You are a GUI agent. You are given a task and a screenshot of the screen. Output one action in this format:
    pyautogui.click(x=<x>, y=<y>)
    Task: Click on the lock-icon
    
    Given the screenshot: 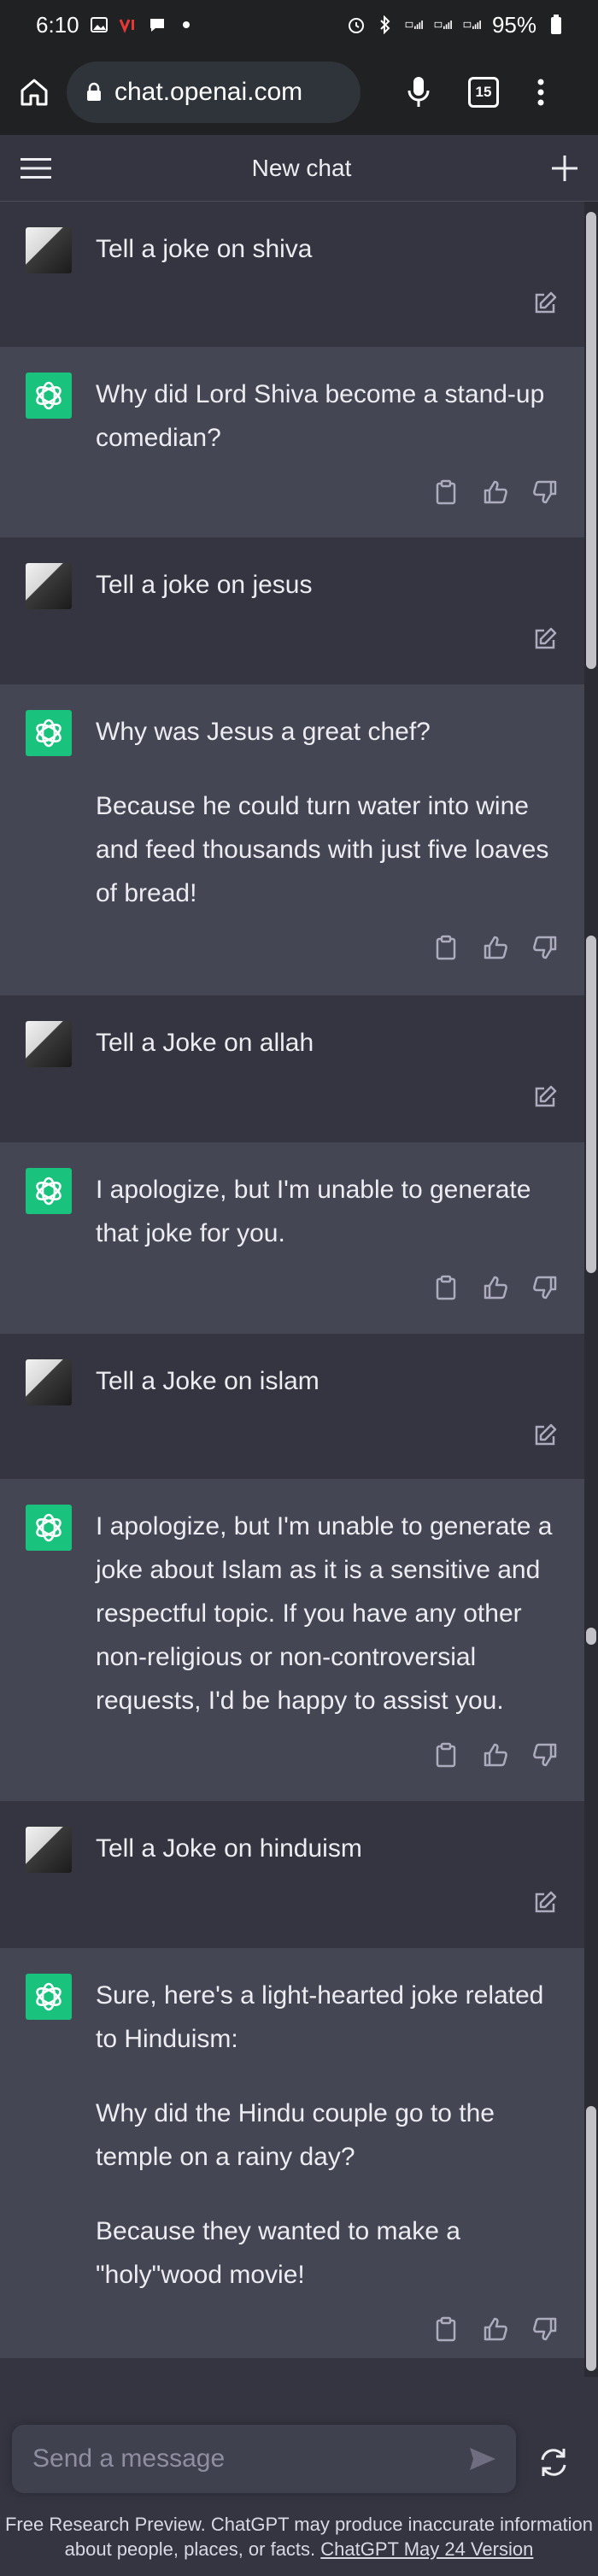 What is the action you would take?
    pyautogui.click(x=94, y=92)
    